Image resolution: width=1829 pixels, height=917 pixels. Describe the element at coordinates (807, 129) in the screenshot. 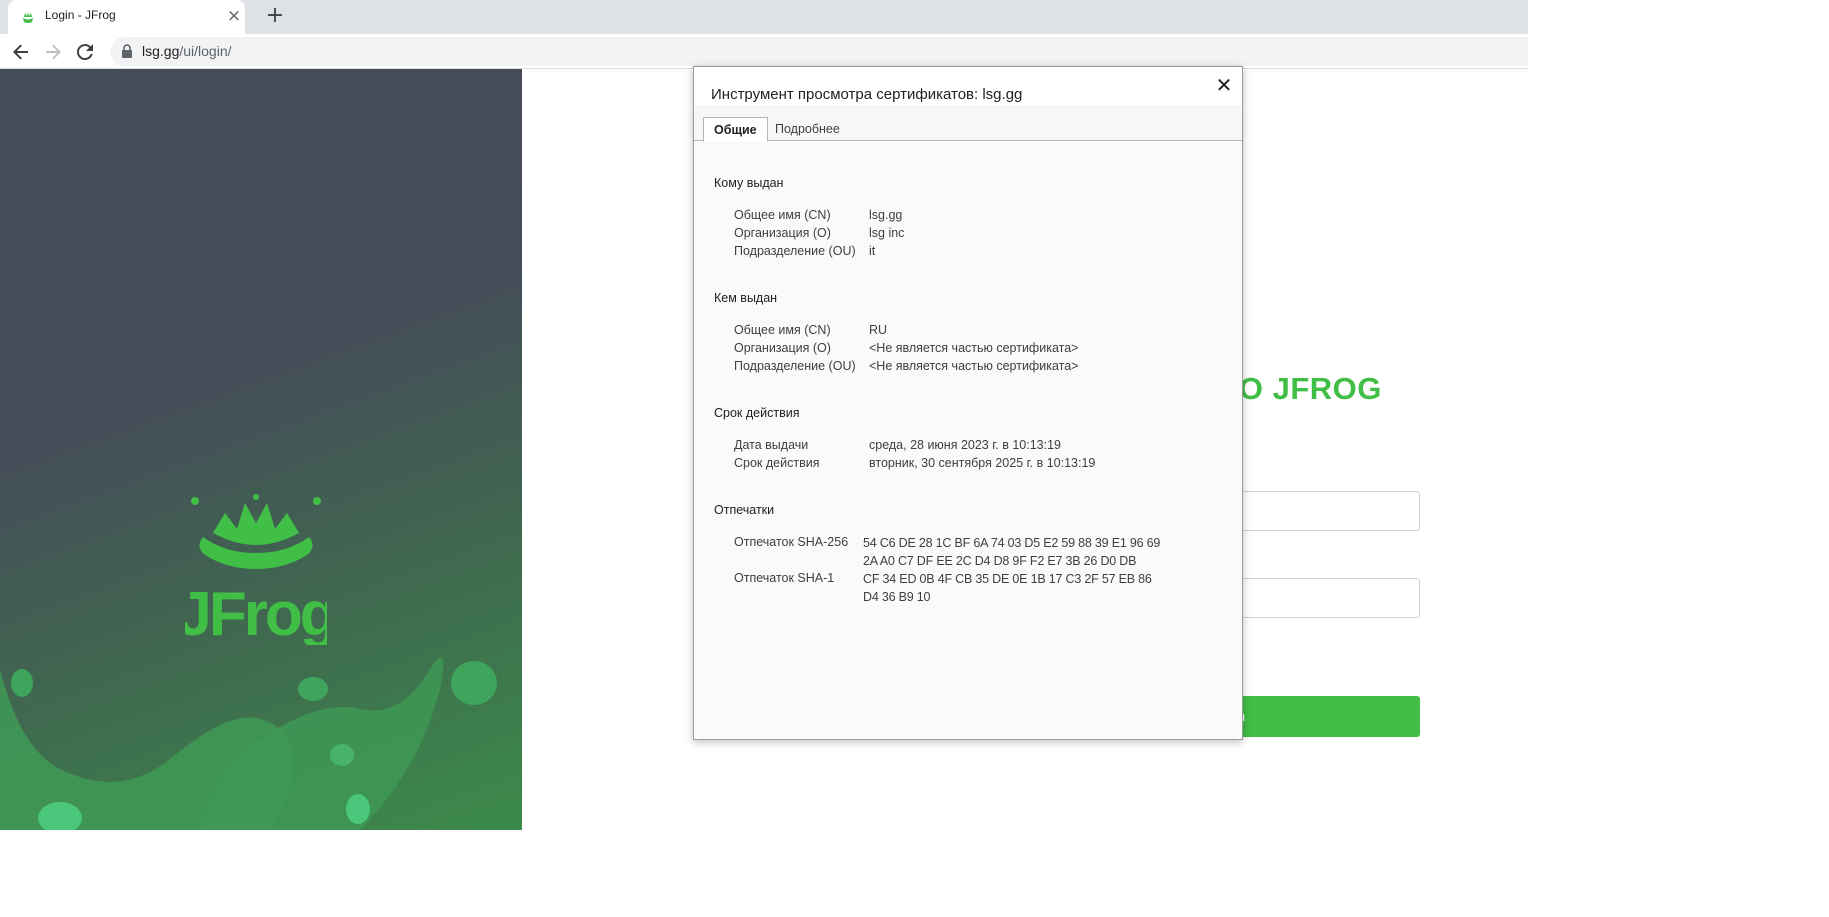

I see `tab-details: Подробнее` at that location.